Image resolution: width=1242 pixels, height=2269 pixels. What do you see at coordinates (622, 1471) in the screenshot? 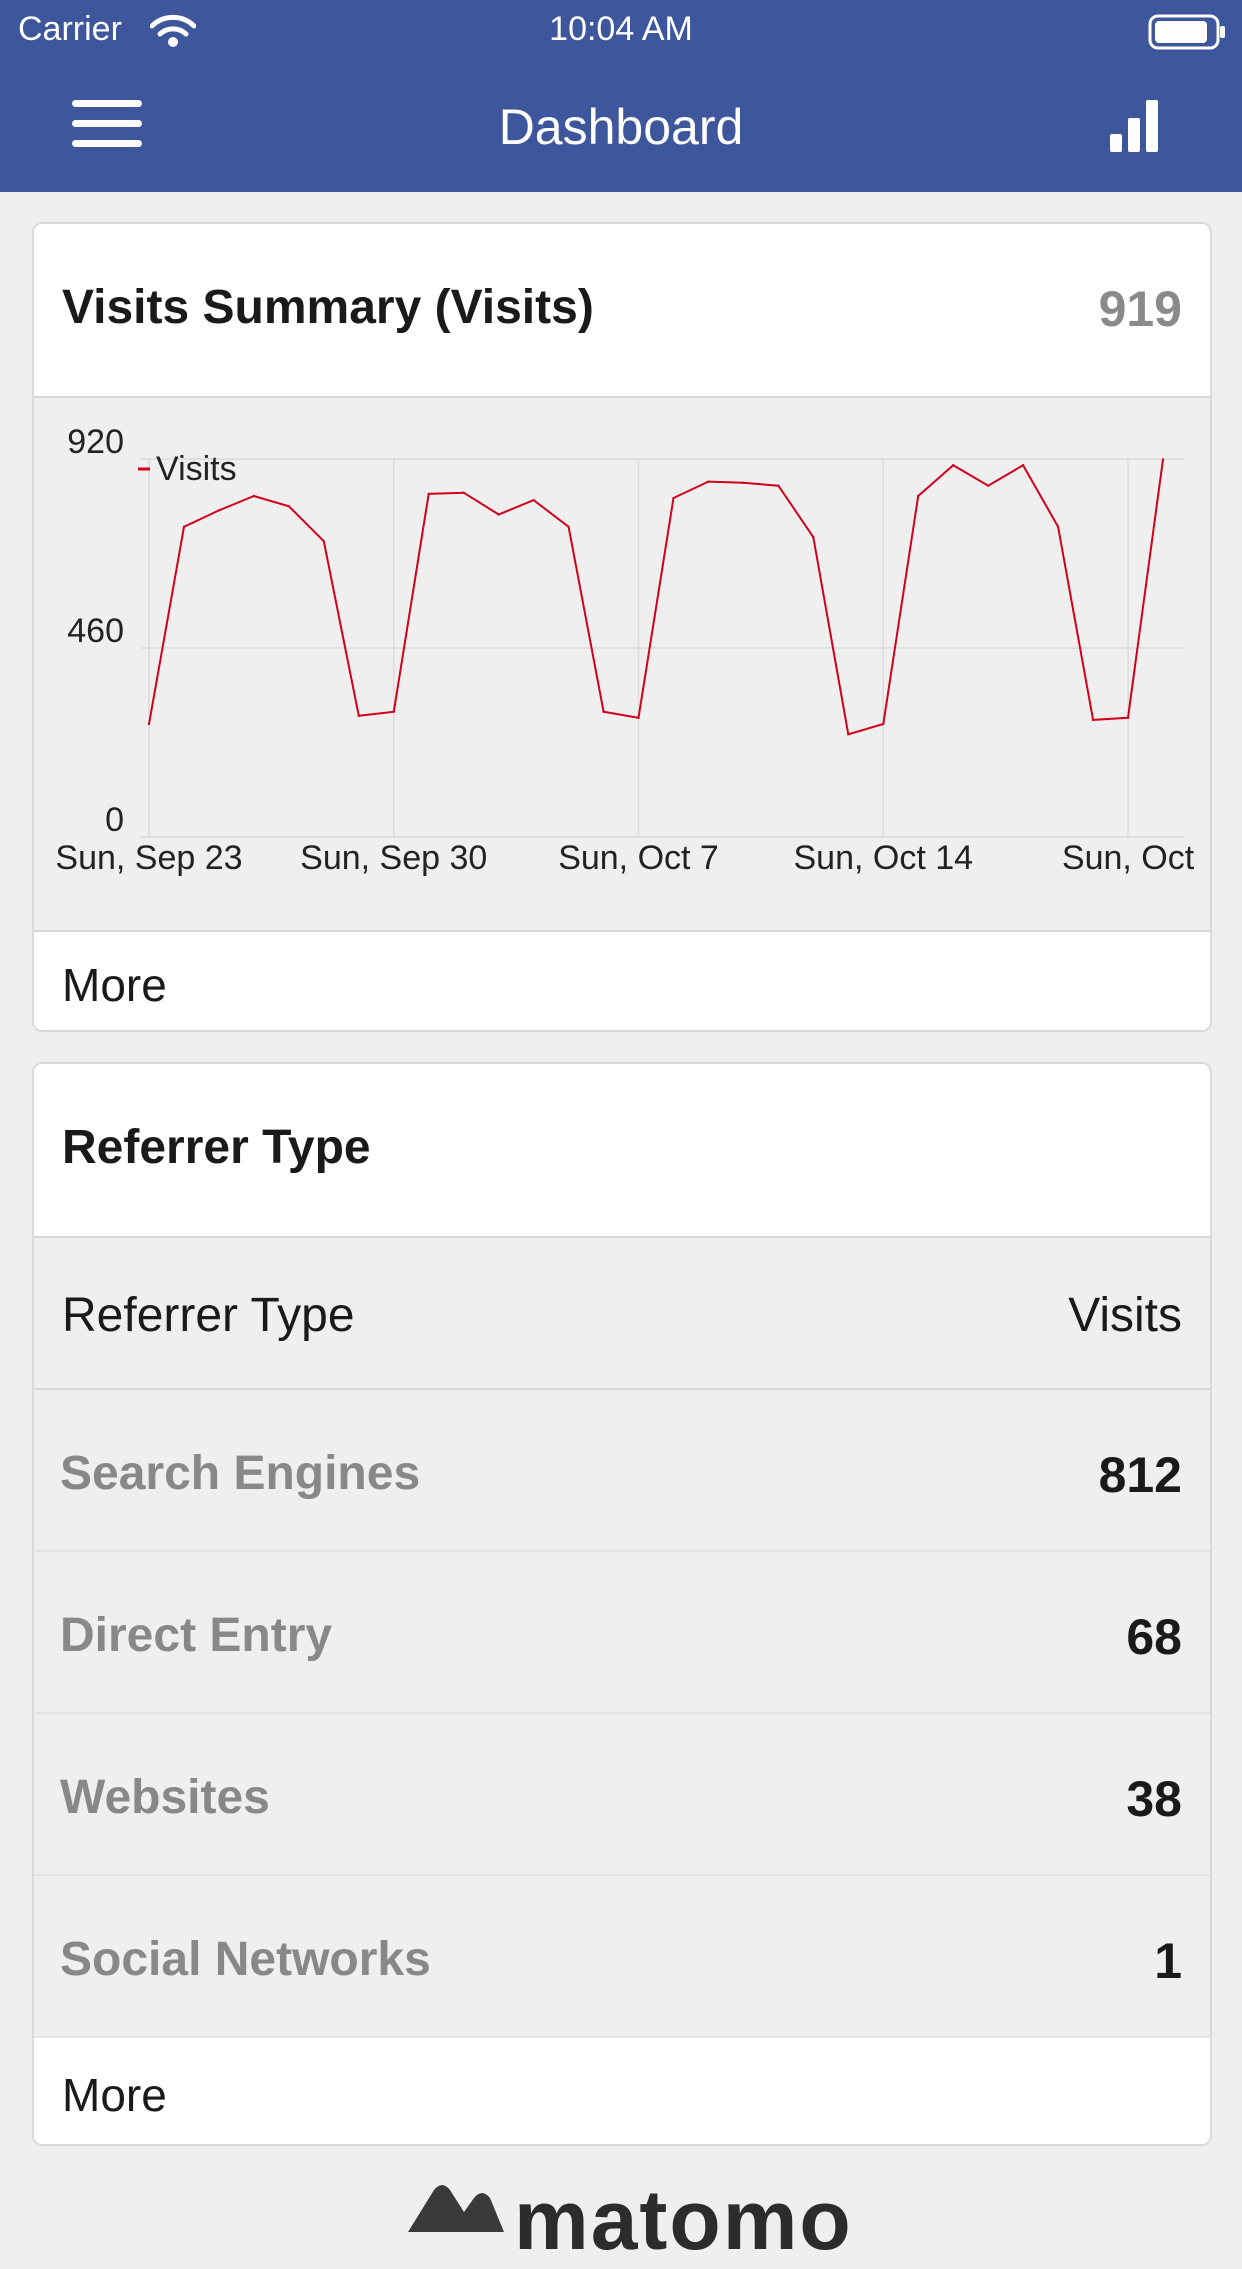
I see `table-row: Search Engines 812` at bounding box center [622, 1471].